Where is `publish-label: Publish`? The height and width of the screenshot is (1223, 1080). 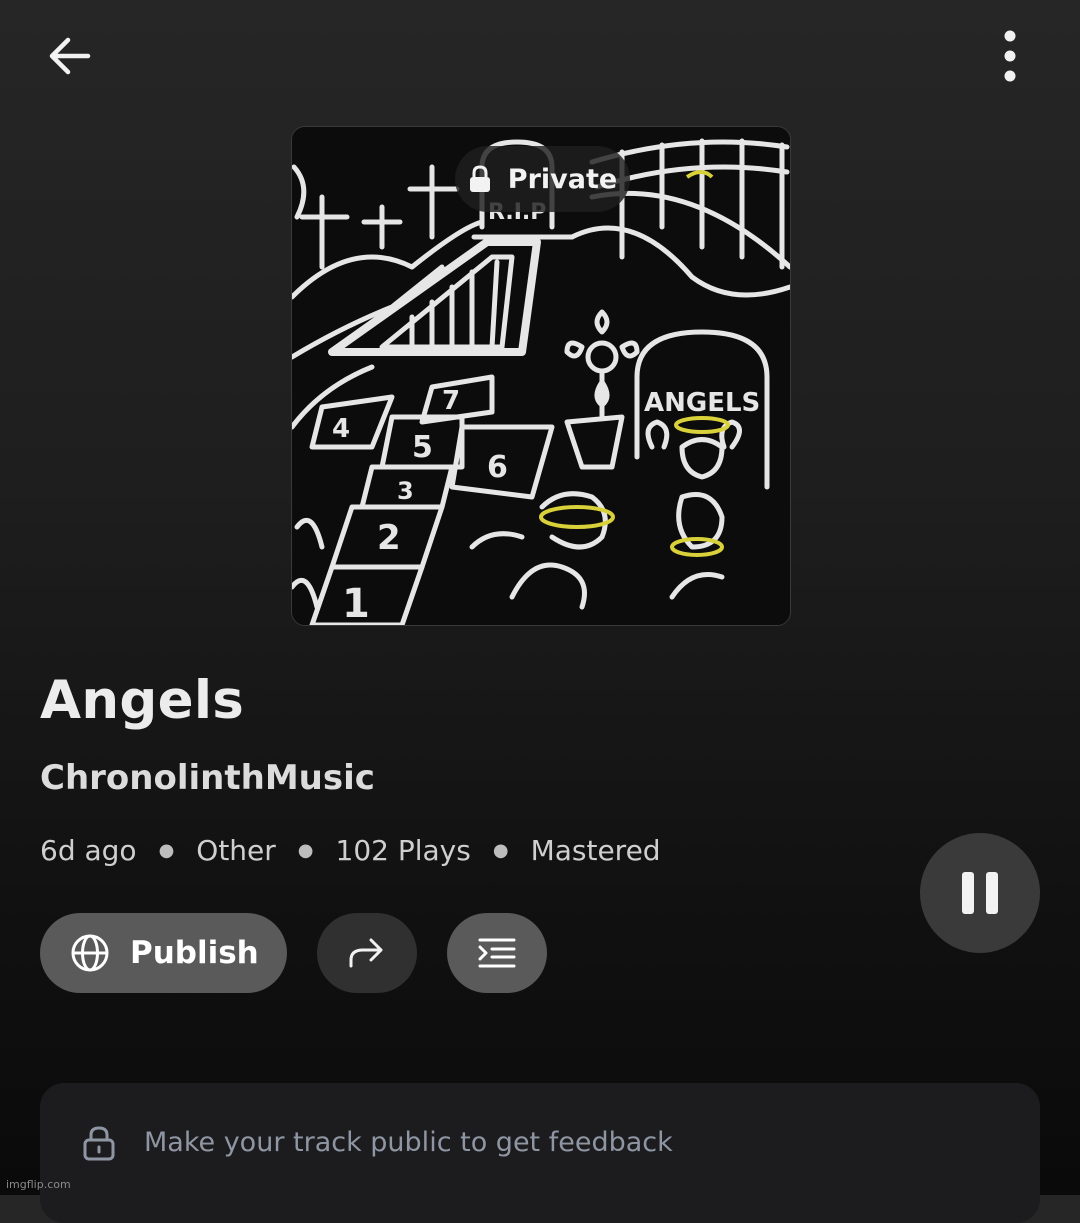 publish-label: Publish is located at coordinates (194, 953).